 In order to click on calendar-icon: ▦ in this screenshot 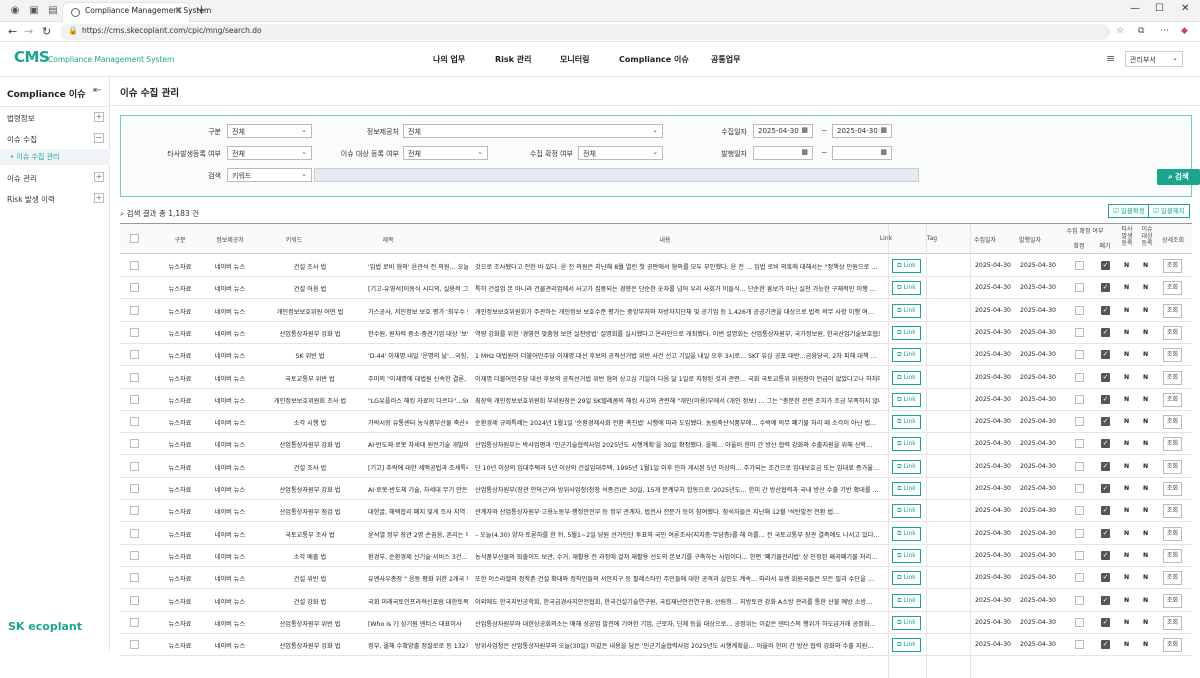, I will do `click(883, 152)`.